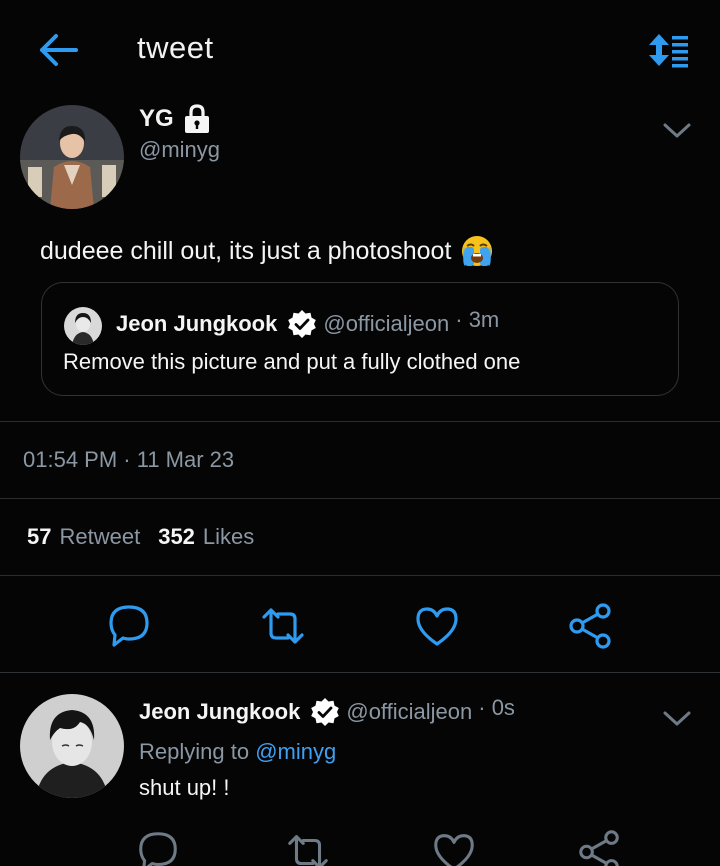 Image resolution: width=720 pixels, height=866 pixels. I want to click on retweet-count: 57, so click(39, 537).